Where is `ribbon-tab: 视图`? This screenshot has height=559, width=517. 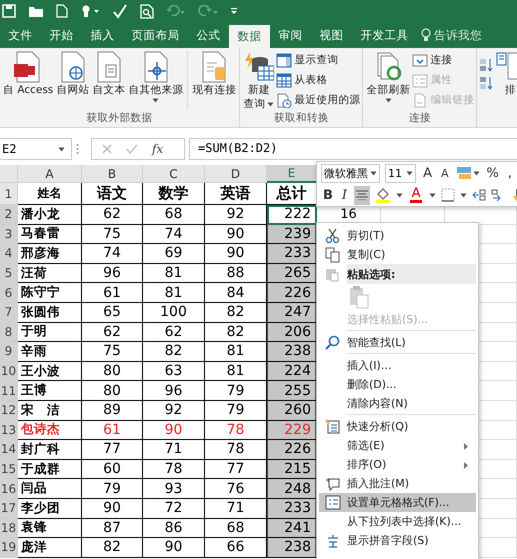
ribbon-tab: 视图 is located at coordinates (331, 35).